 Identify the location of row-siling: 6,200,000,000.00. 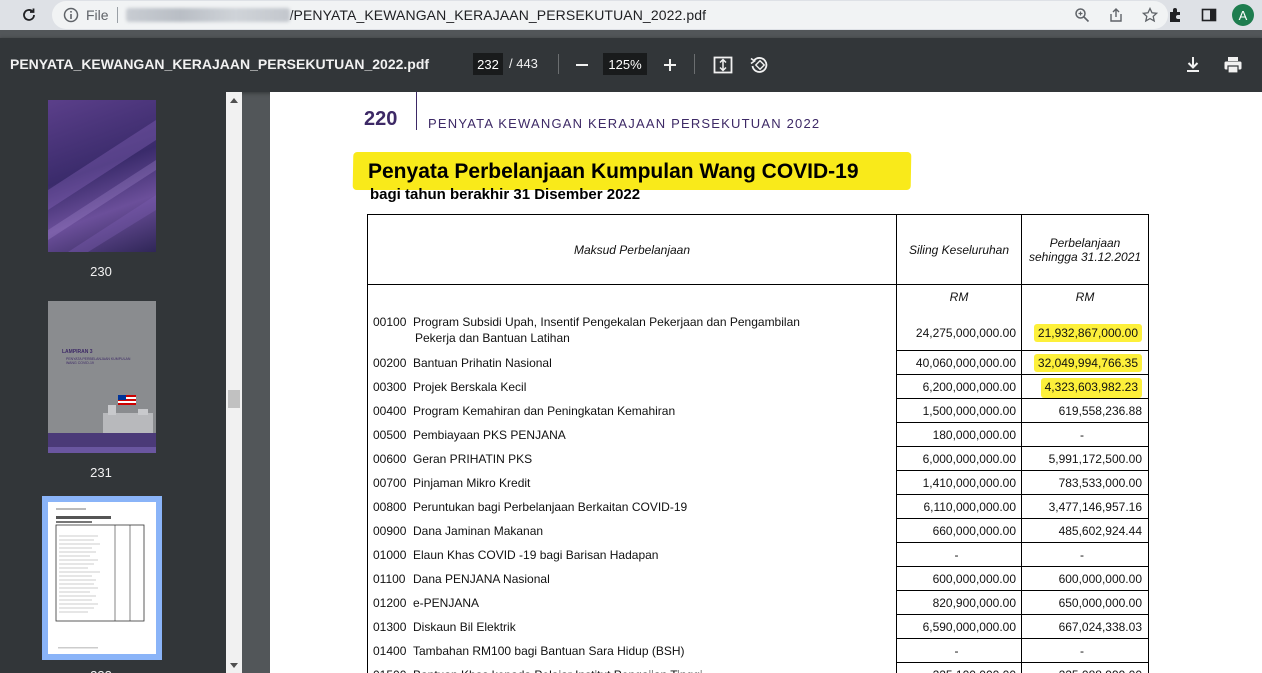
(959, 386).